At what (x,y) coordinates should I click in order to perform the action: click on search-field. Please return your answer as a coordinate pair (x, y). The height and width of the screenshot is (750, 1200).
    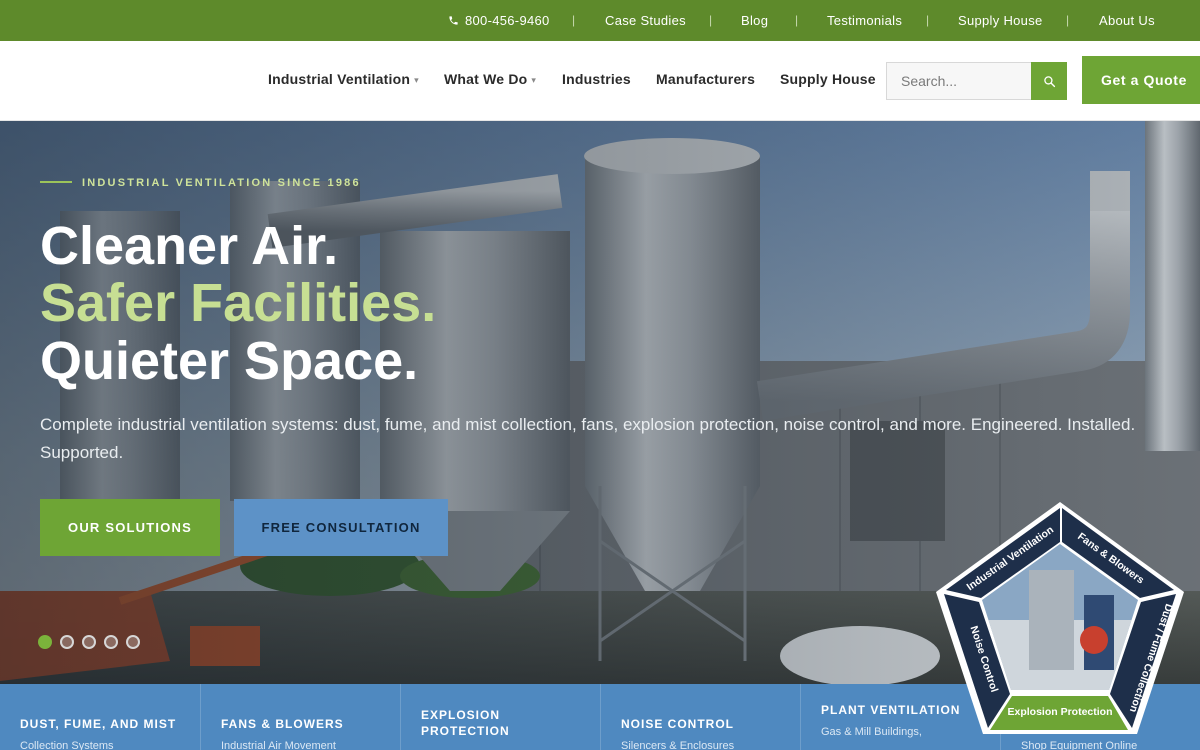
    Looking at the image, I should click on (959, 81).